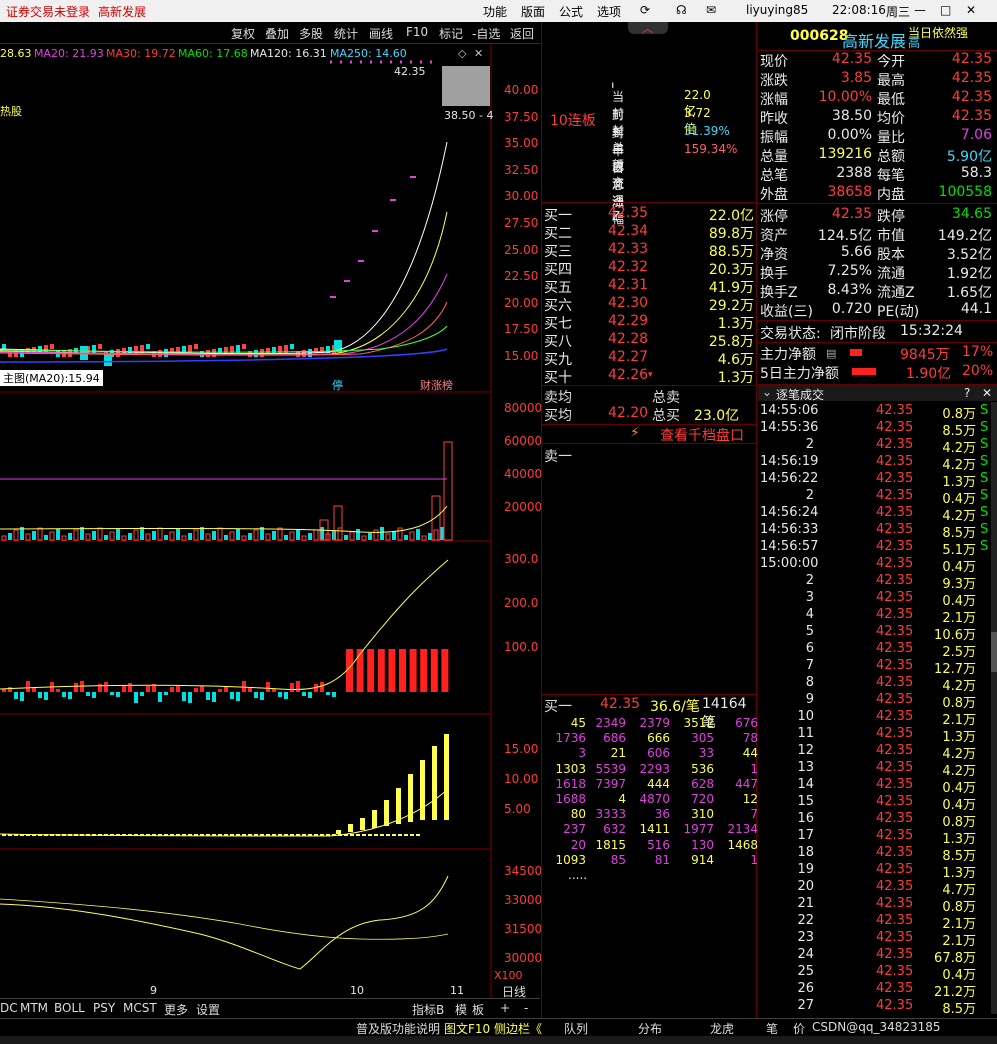 This screenshot has width=997, height=1044. What do you see at coordinates (650, 268) in the screenshot?
I see `buy-level-row: 买四 42.32 20.3万` at bounding box center [650, 268].